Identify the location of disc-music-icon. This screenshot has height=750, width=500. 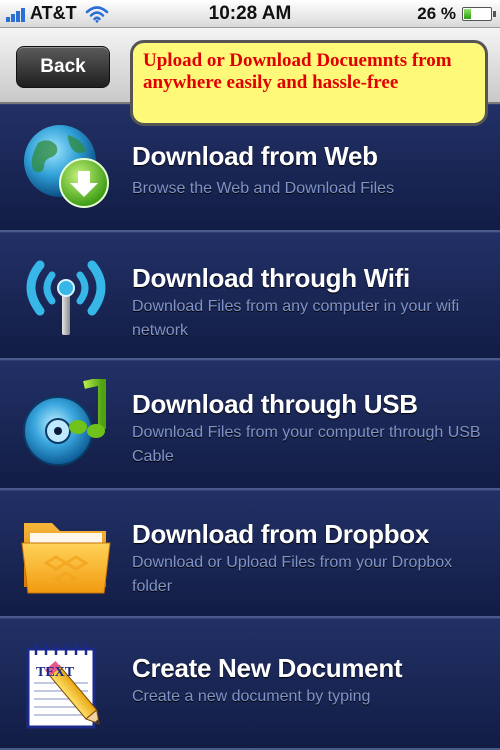
(64, 422).